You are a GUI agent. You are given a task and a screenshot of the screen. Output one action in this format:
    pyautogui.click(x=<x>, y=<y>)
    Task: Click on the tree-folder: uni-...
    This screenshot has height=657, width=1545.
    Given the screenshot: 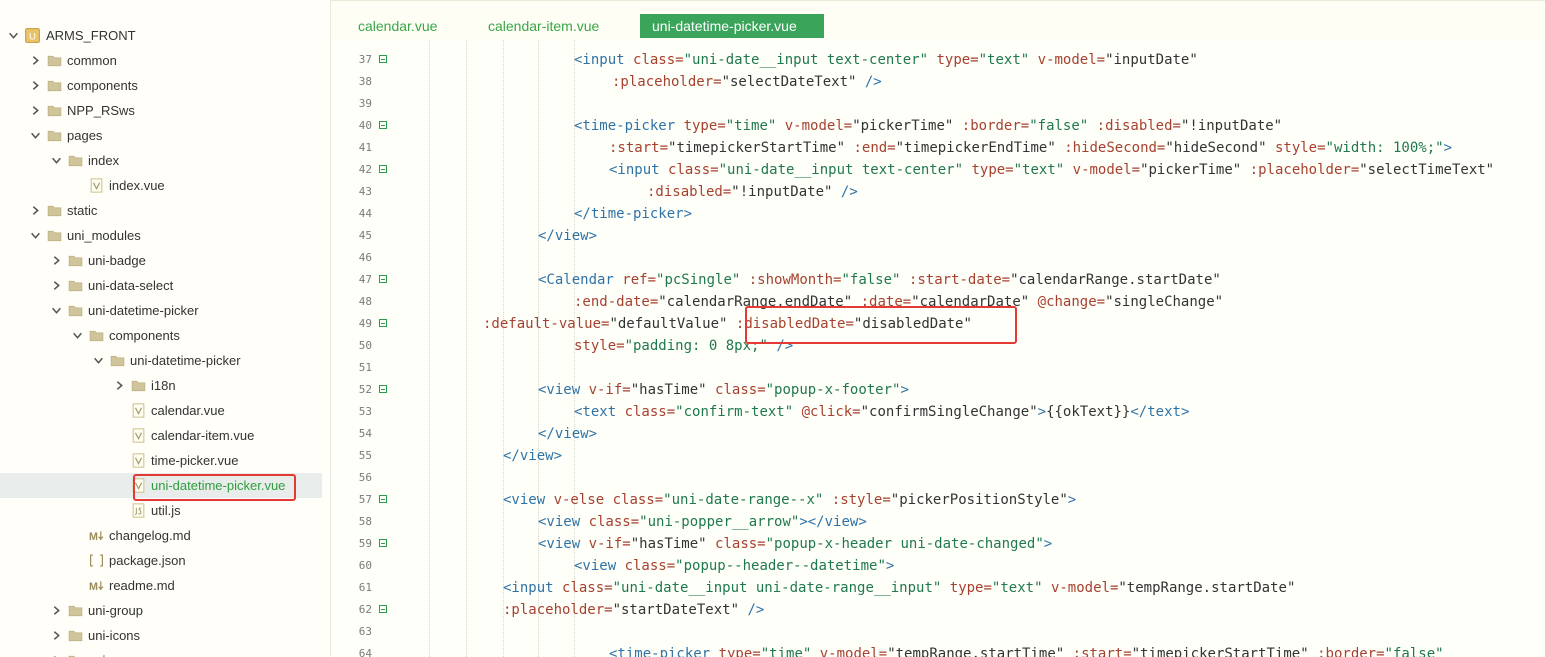 What is the action you would take?
    pyautogui.click(x=165, y=652)
    